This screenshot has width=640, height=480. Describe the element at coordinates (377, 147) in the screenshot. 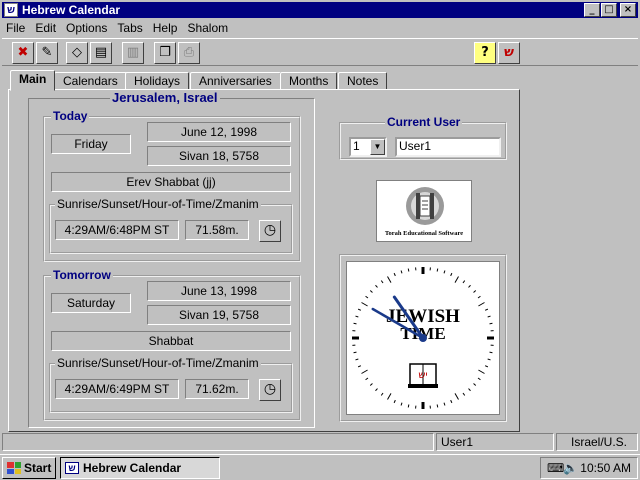

I see `chevron-down-icon: ▼` at that location.